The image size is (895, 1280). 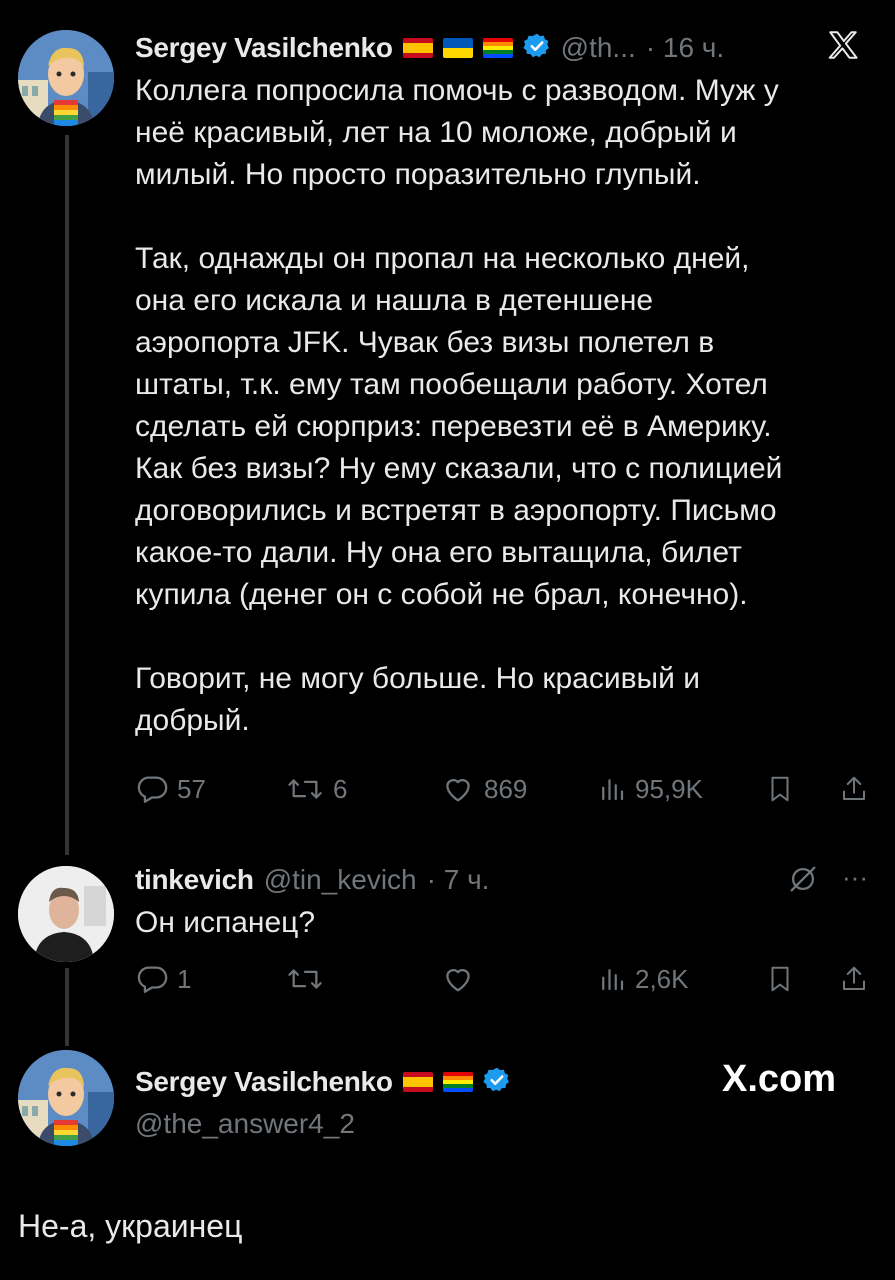 What do you see at coordinates (130, 1226) in the screenshot?
I see `composer-text: Не-а, украинец` at bounding box center [130, 1226].